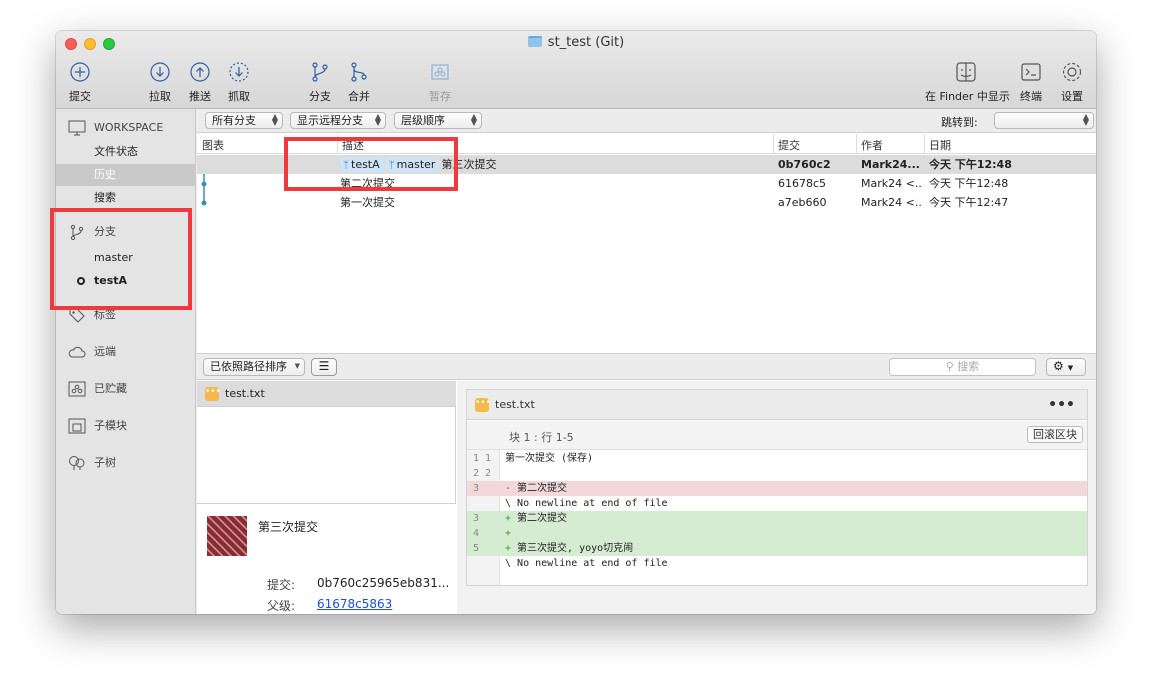 The height and width of the screenshot is (694, 1152). I want to click on order-label: 层级顺序, so click(423, 120).